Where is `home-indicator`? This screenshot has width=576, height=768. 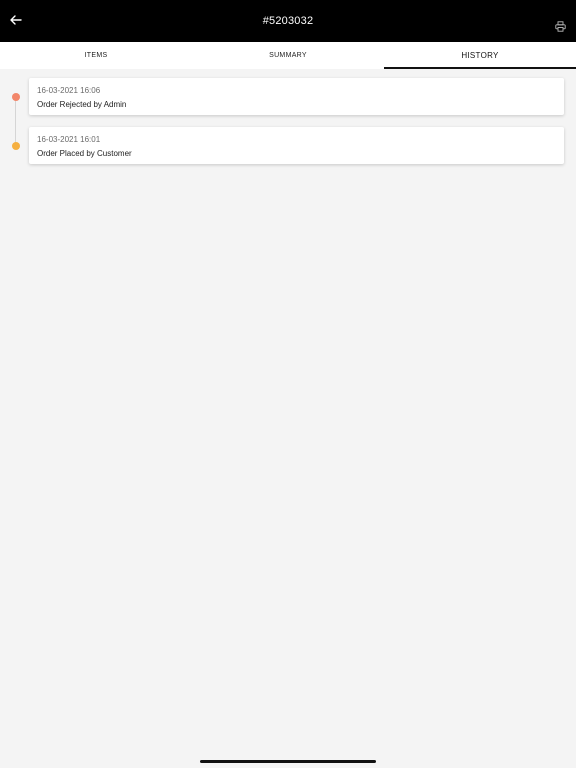 home-indicator is located at coordinates (288, 761).